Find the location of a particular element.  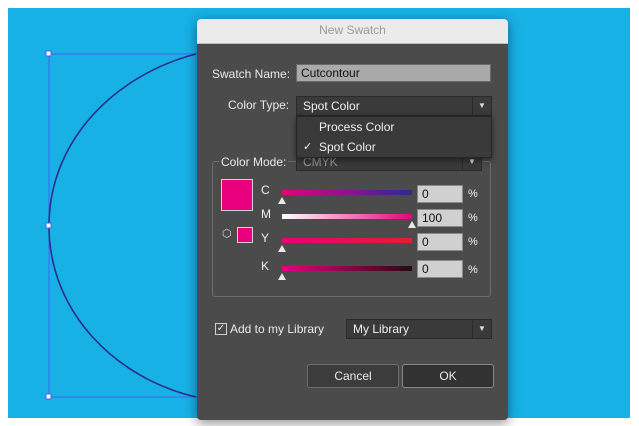

unit-c: % is located at coordinates (473, 194).